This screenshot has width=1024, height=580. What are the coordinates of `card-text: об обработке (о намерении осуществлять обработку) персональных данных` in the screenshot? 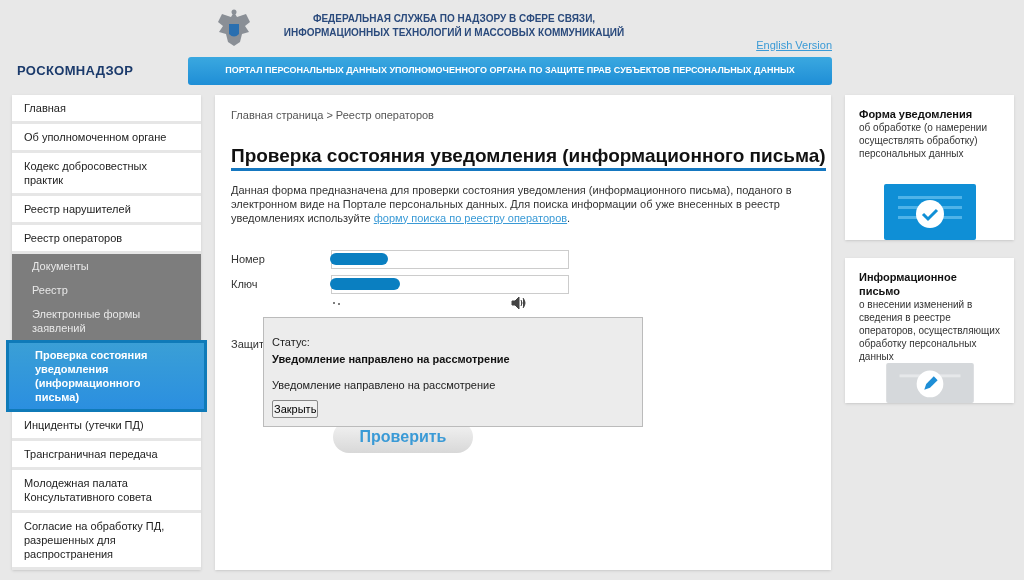 It's located at (923, 140).